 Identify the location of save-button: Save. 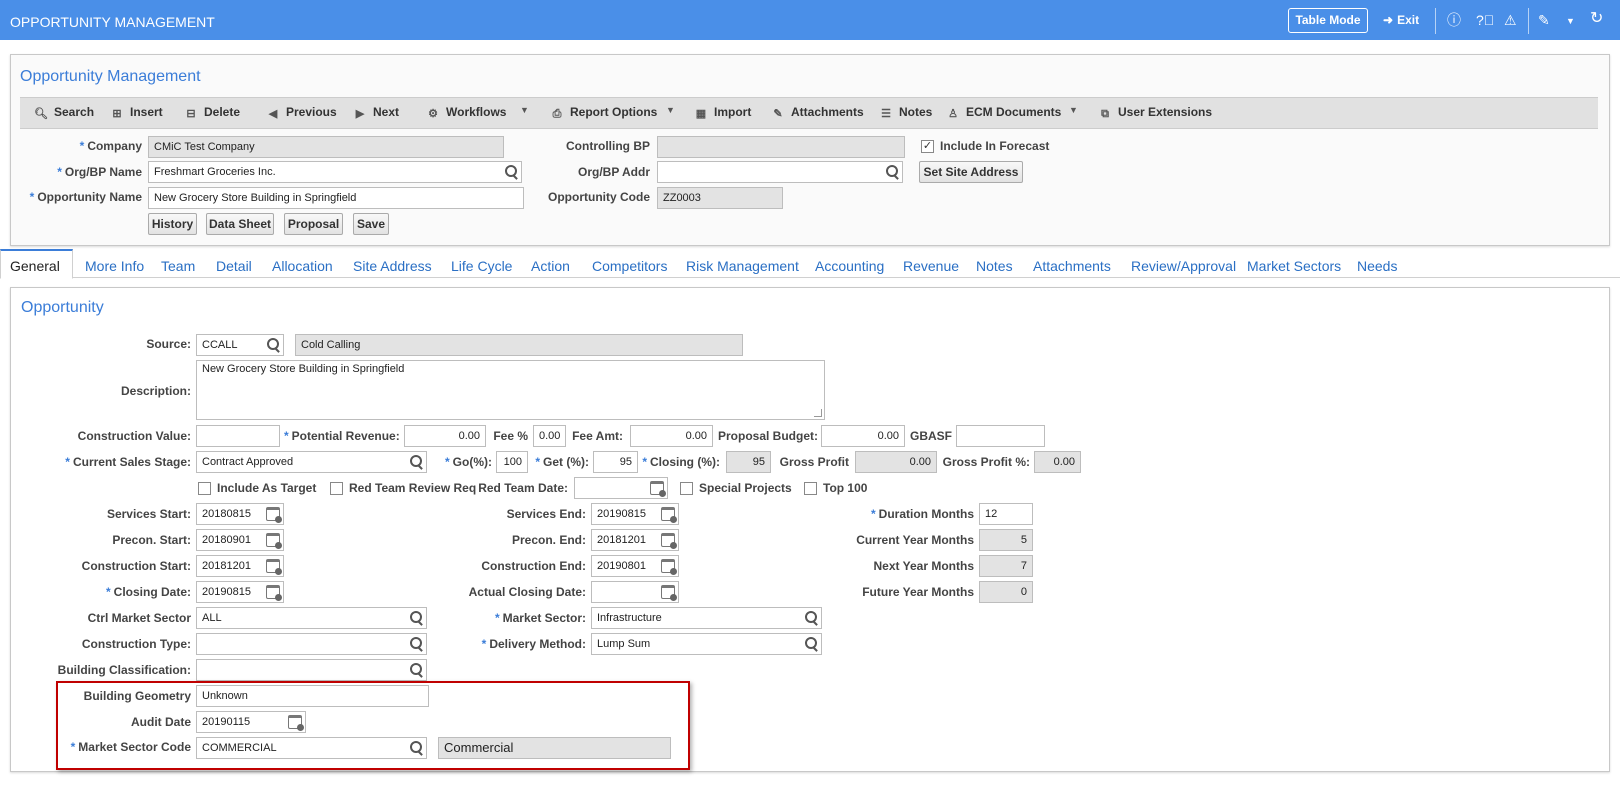
(371, 224).